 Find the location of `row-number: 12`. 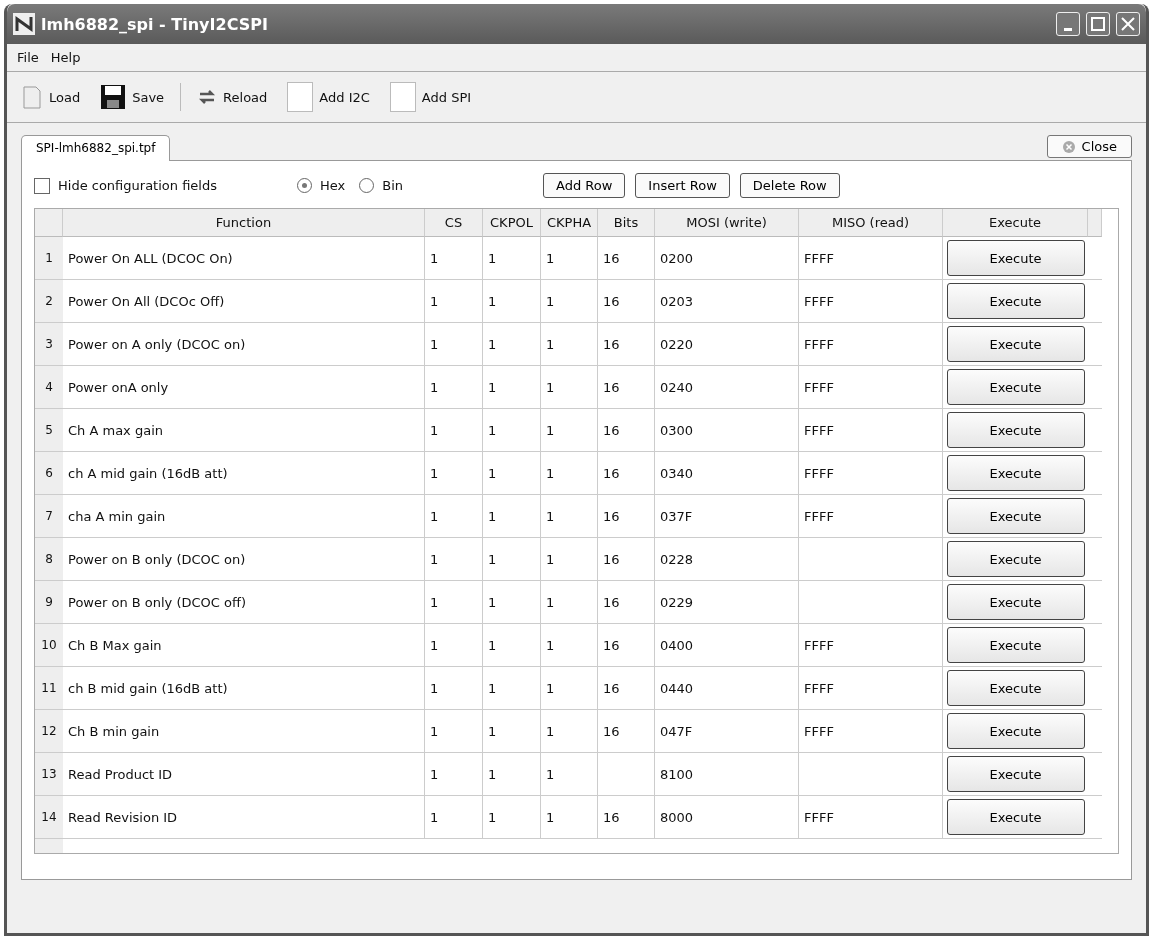

row-number: 12 is located at coordinates (49, 731).